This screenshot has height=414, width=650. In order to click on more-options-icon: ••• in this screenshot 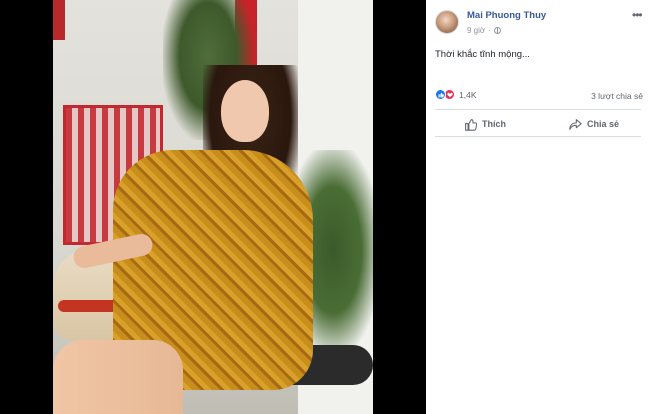, I will do `click(637, 15)`.